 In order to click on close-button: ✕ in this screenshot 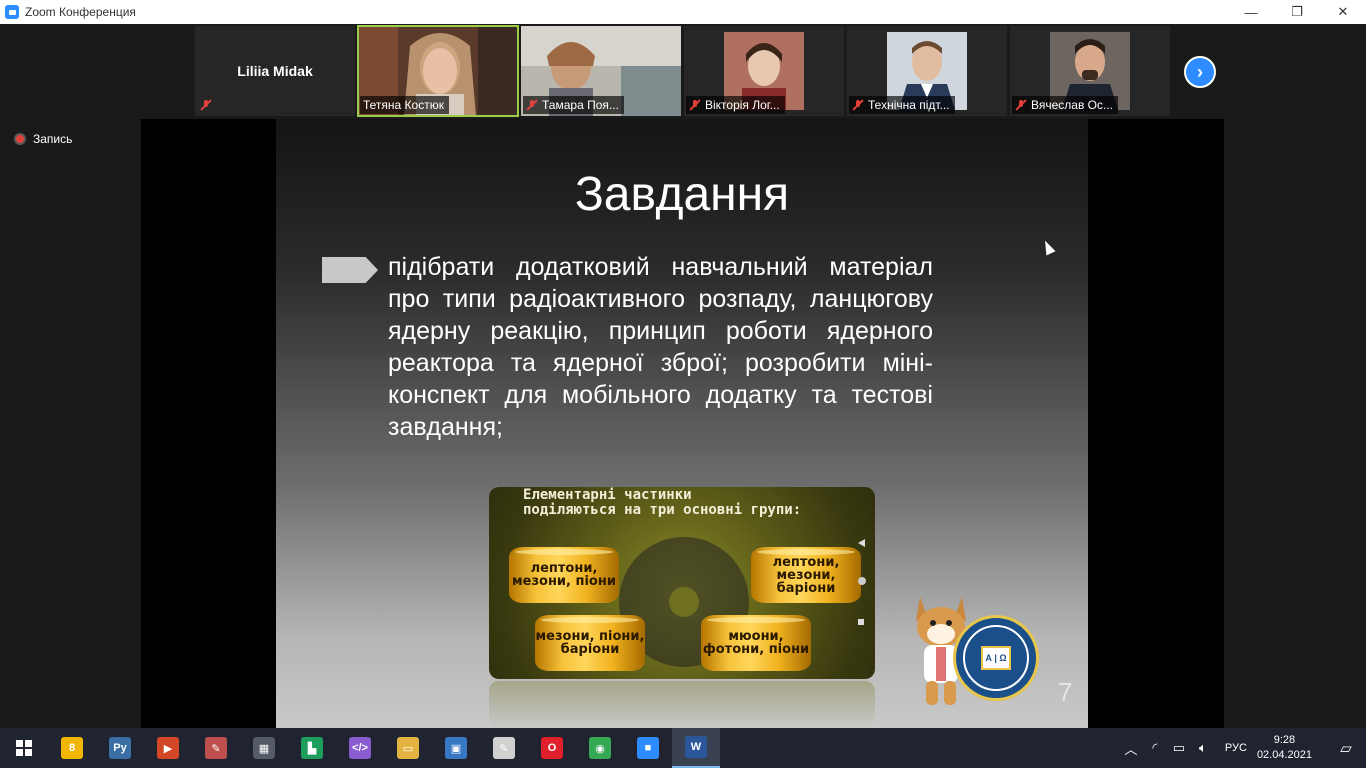, I will do `click(1343, 12)`.